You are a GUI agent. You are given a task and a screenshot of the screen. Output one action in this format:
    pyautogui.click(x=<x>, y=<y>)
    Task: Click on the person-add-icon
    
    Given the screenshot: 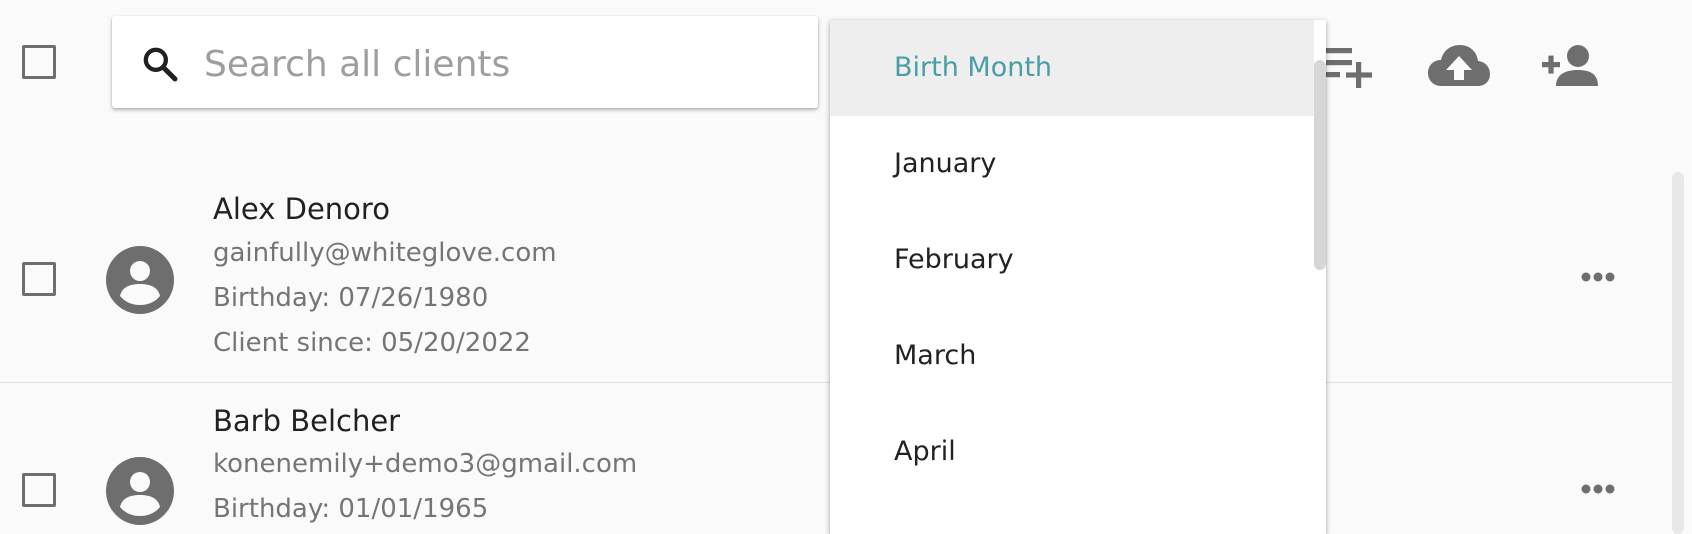 What is the action you would take?
    pyautogui.click(x=1570, y=66)
    